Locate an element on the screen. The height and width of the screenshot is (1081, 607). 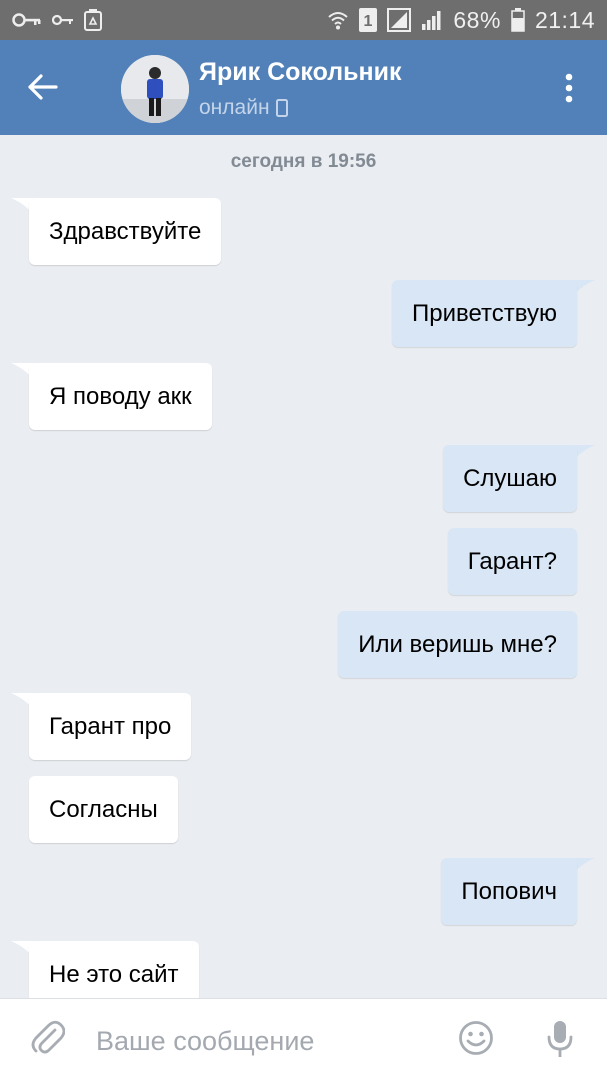
message-text: Не это сайт is located at coordinates (114, 974).